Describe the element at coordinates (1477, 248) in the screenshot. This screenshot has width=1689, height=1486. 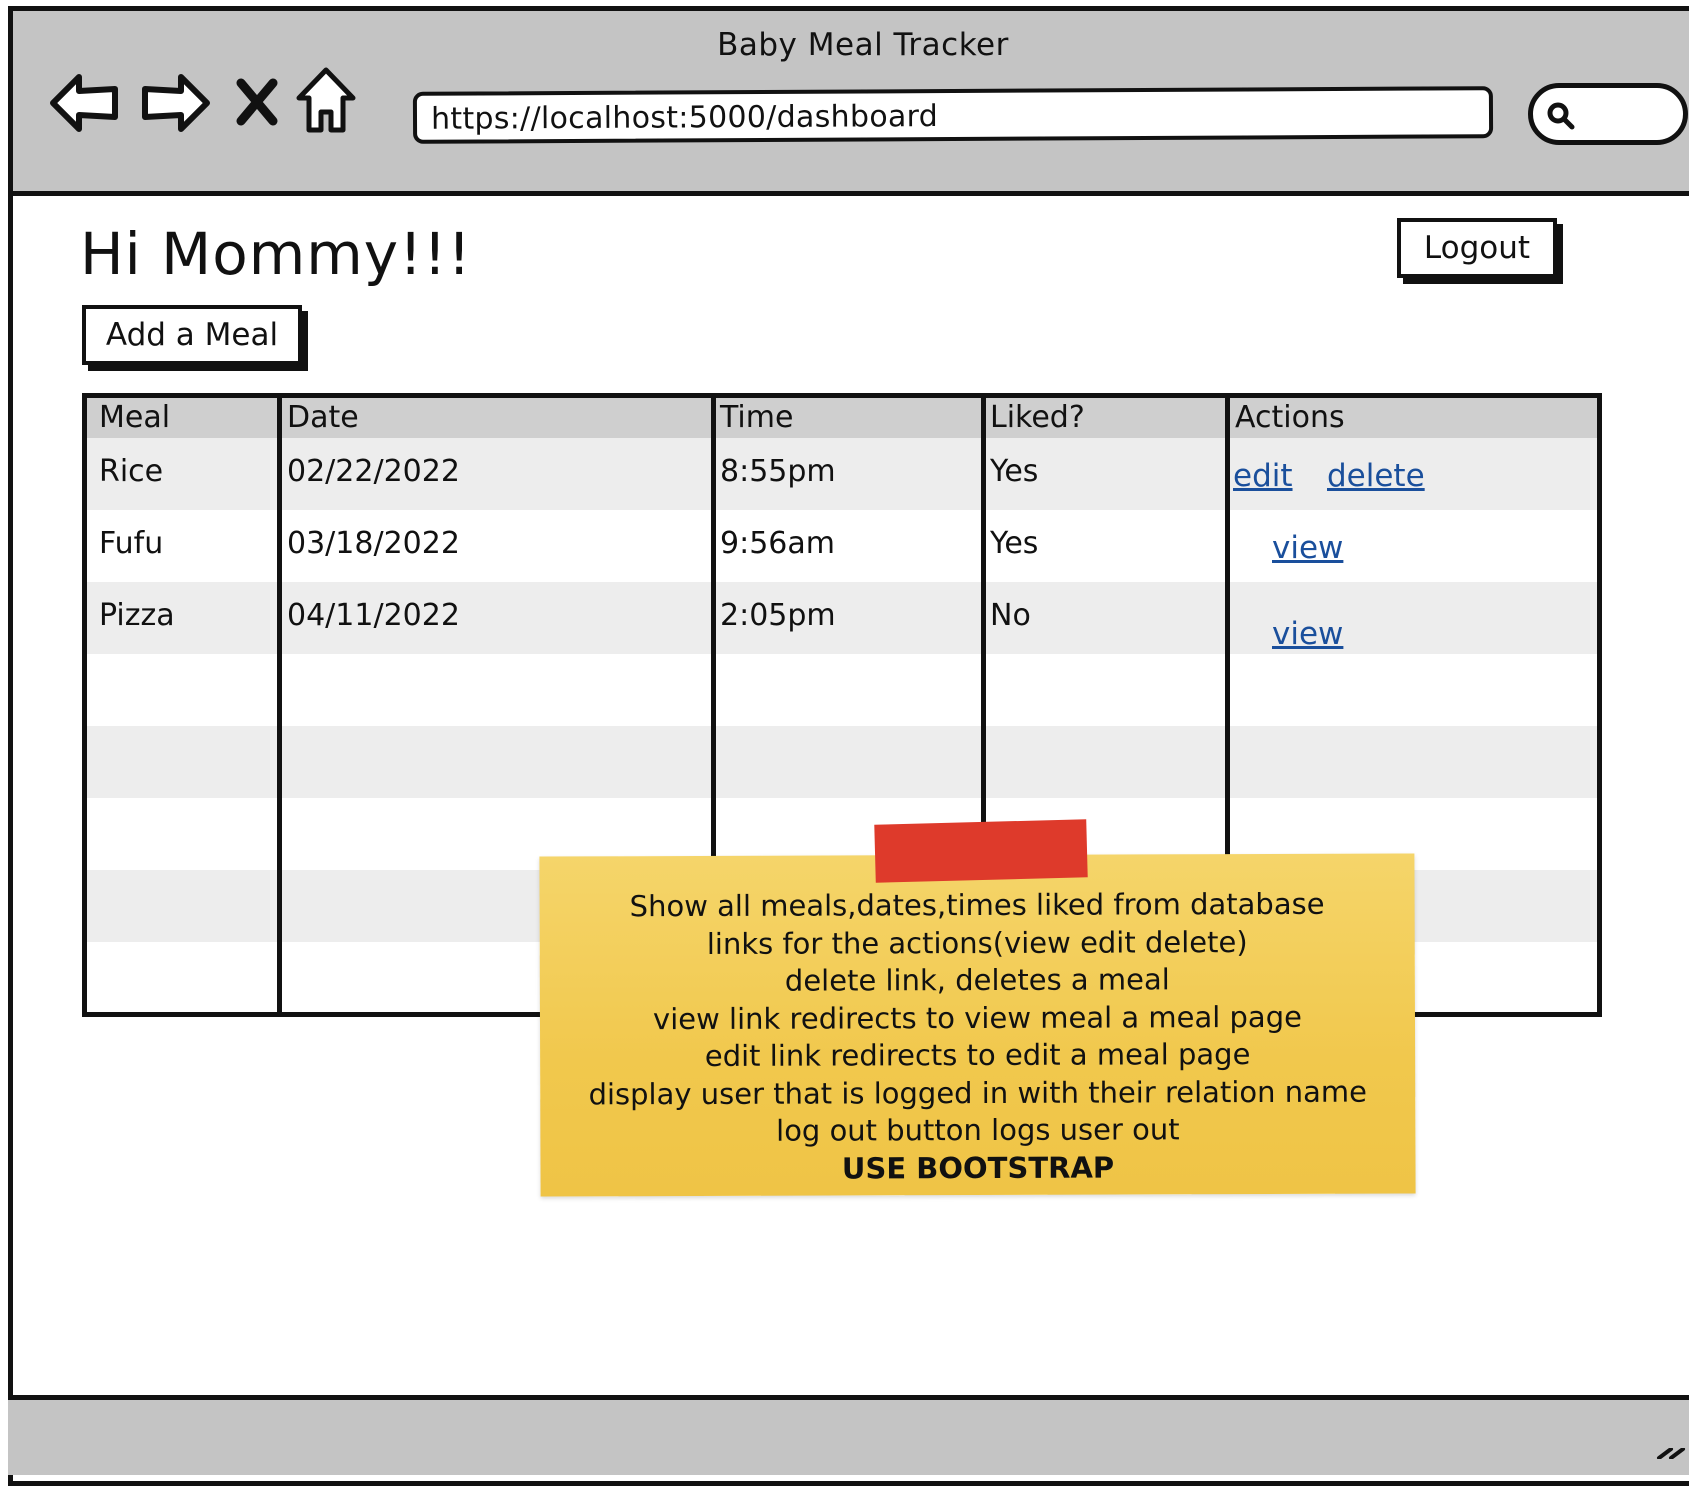
I see `logout-button: Logout` at that location.